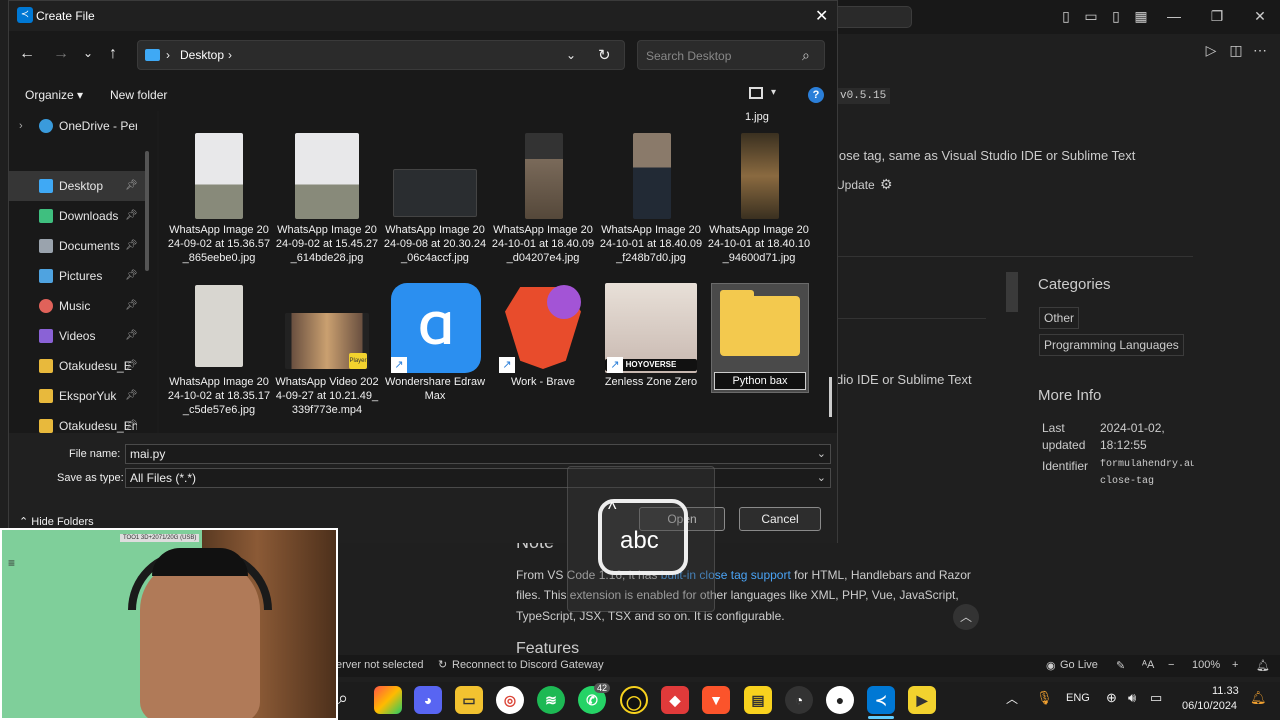 This screenshot has width=1280, height=720. I want to click on file-item: HOYOVERSE ↗ Zenless Zone Zero, so click(651, 358).